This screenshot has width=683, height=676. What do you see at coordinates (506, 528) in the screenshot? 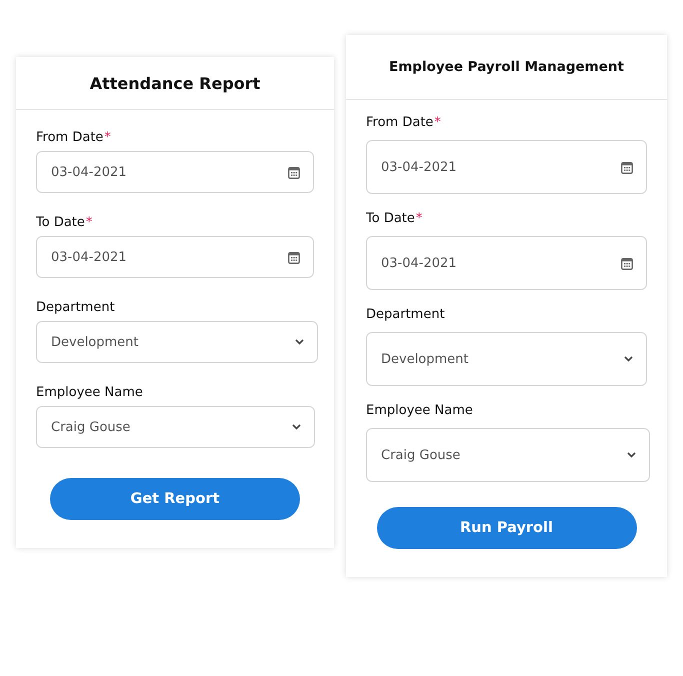
I see `submit-button: Run Payroll` at bounding box center [506, 528].